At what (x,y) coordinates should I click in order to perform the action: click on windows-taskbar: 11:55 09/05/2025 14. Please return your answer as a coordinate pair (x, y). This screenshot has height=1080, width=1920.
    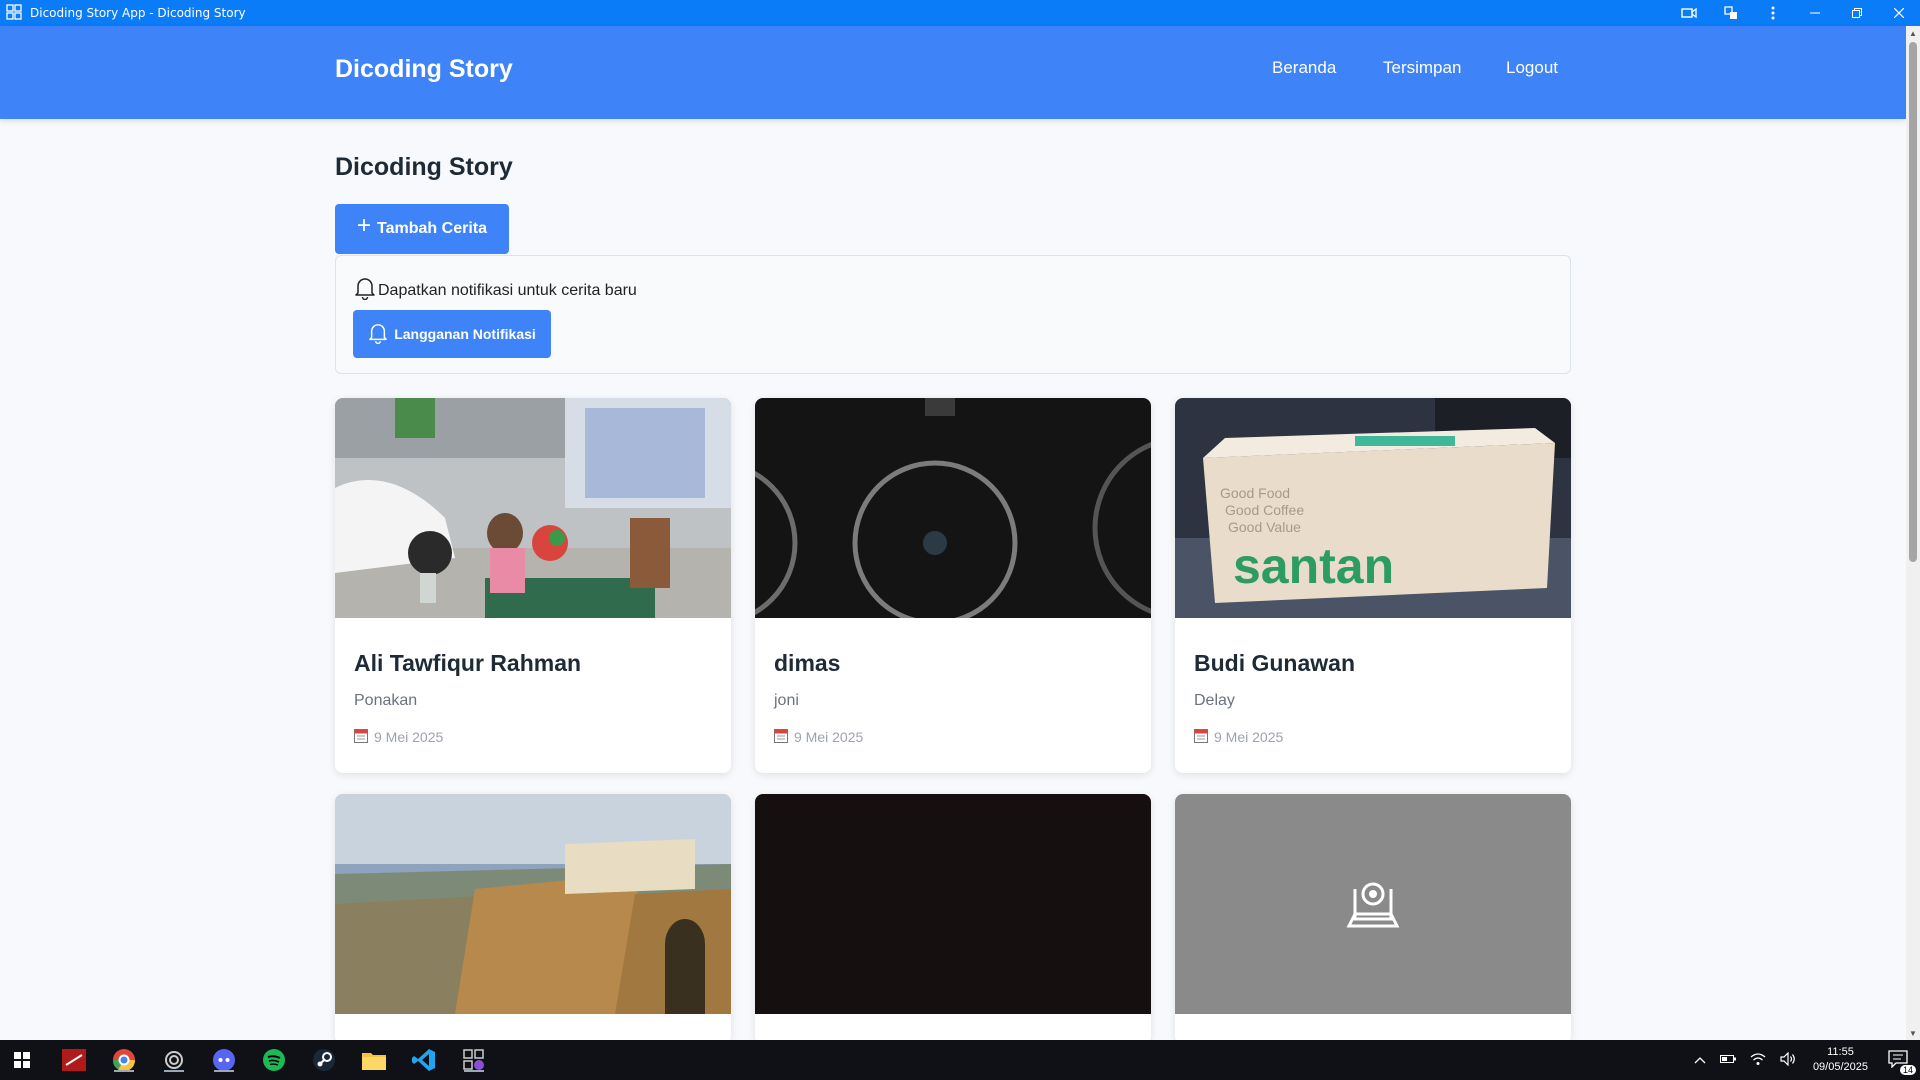
    Looking at the image, I should click on (960, 1060).